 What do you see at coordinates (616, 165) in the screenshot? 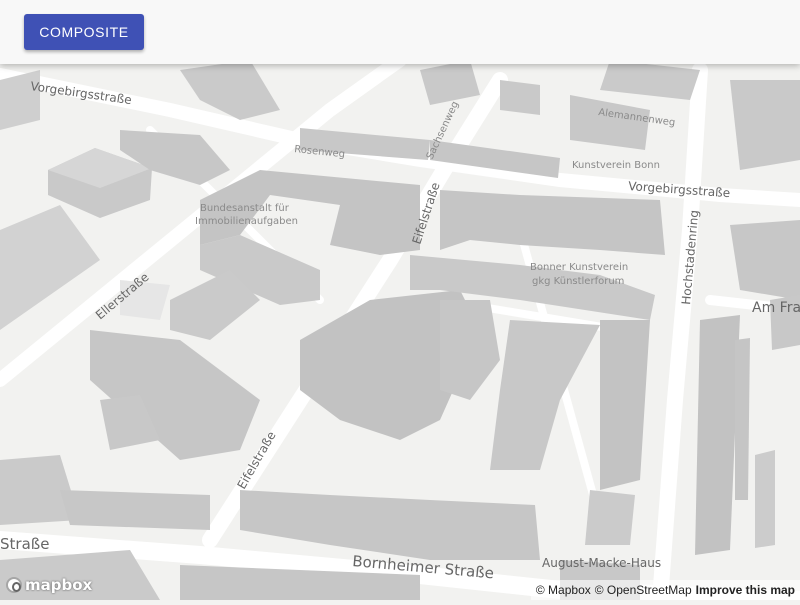
I see `poi-kunstverein-bonn: Kunstverein Bonn` at bounding box center [616, 165].